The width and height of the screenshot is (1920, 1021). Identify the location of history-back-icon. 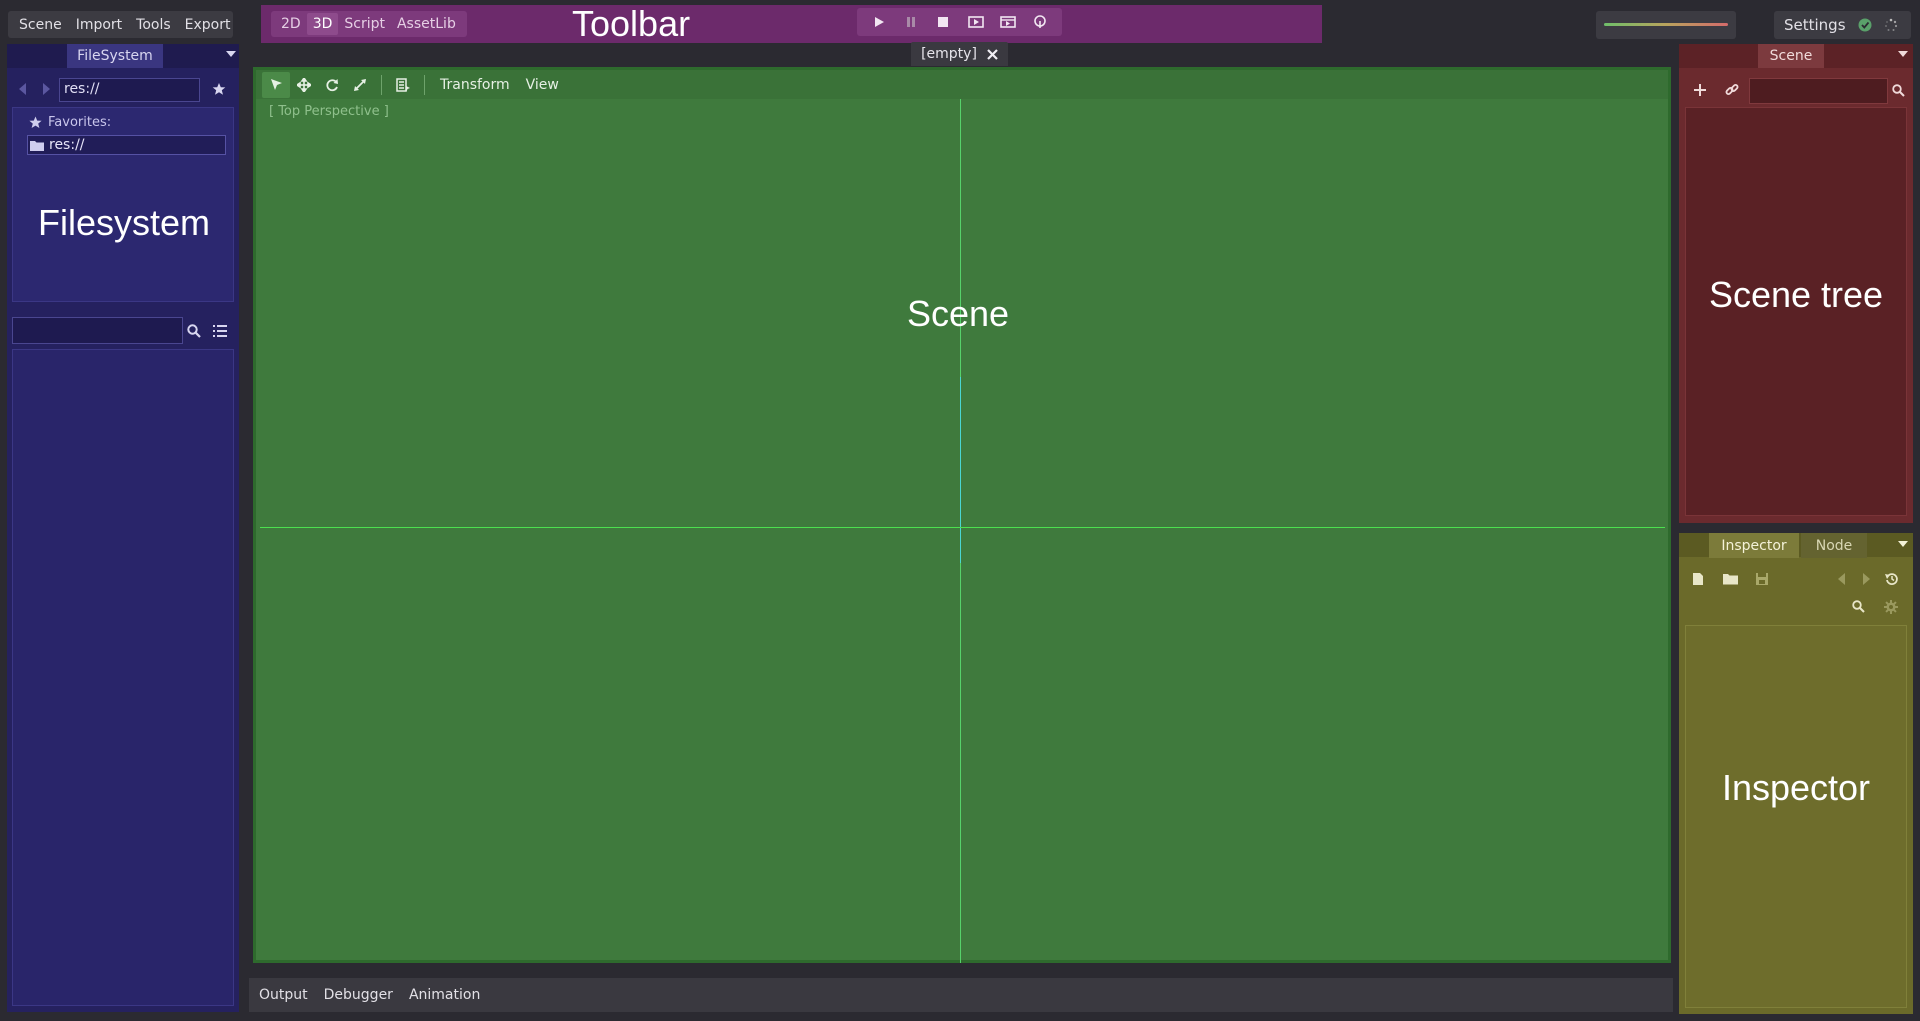
(1842, 579).